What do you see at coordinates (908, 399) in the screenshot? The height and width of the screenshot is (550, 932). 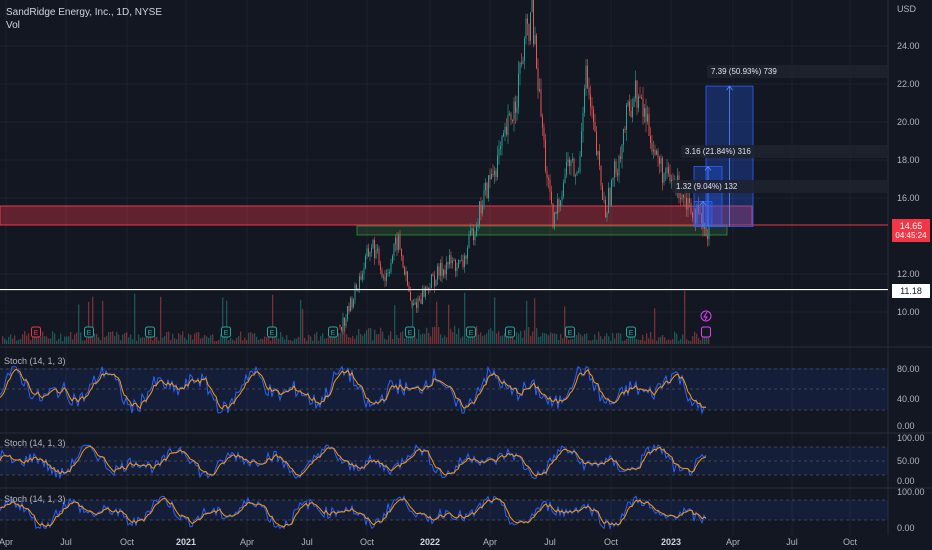 I see `stoch-axis-tick: 40.00` at bounding box center [908, 399].